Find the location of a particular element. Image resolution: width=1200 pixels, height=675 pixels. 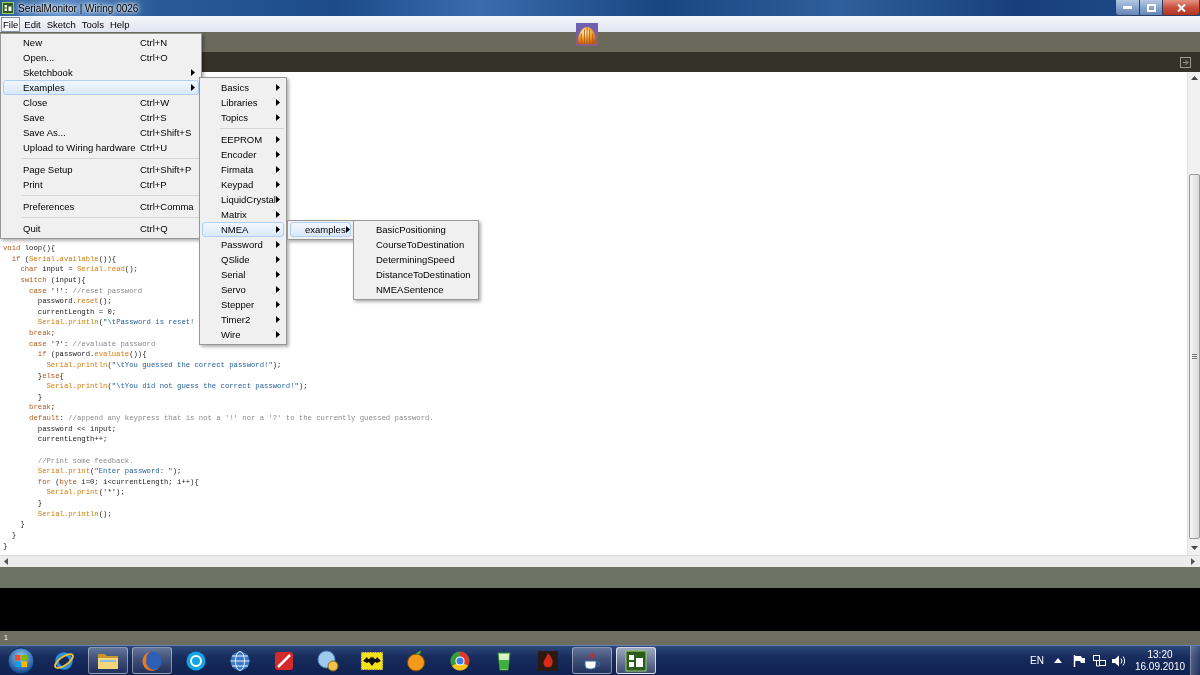

menu-item: Password is located at coordinates (243, 244).